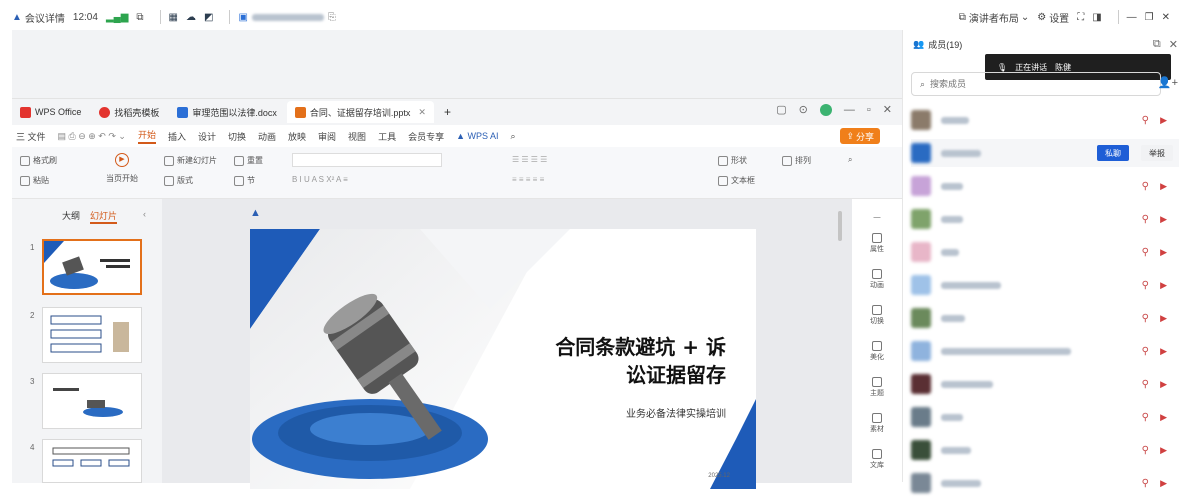  I want to click on shape-button: 形状, so click(732, 160).